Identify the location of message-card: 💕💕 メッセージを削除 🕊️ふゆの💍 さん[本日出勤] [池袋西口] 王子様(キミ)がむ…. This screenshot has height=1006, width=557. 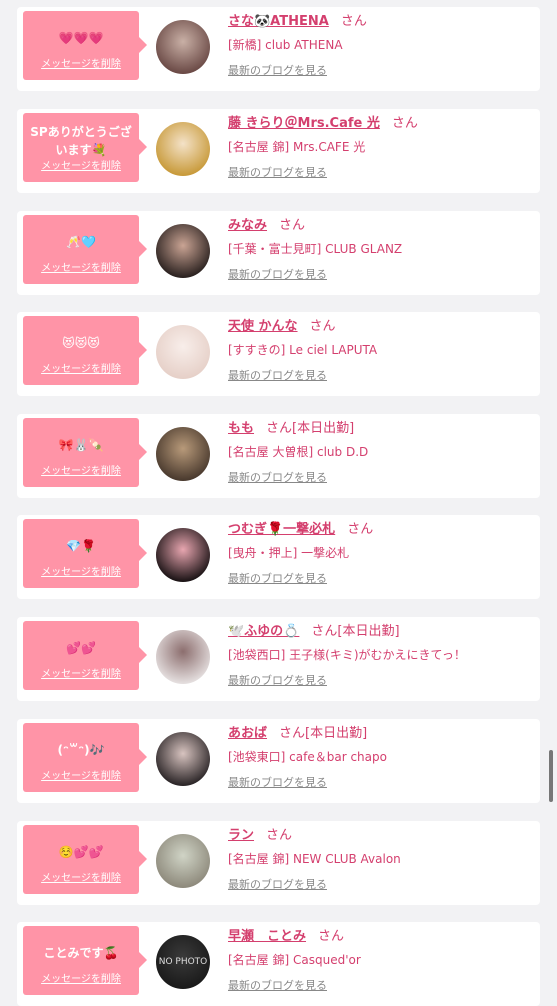
(278, 659).